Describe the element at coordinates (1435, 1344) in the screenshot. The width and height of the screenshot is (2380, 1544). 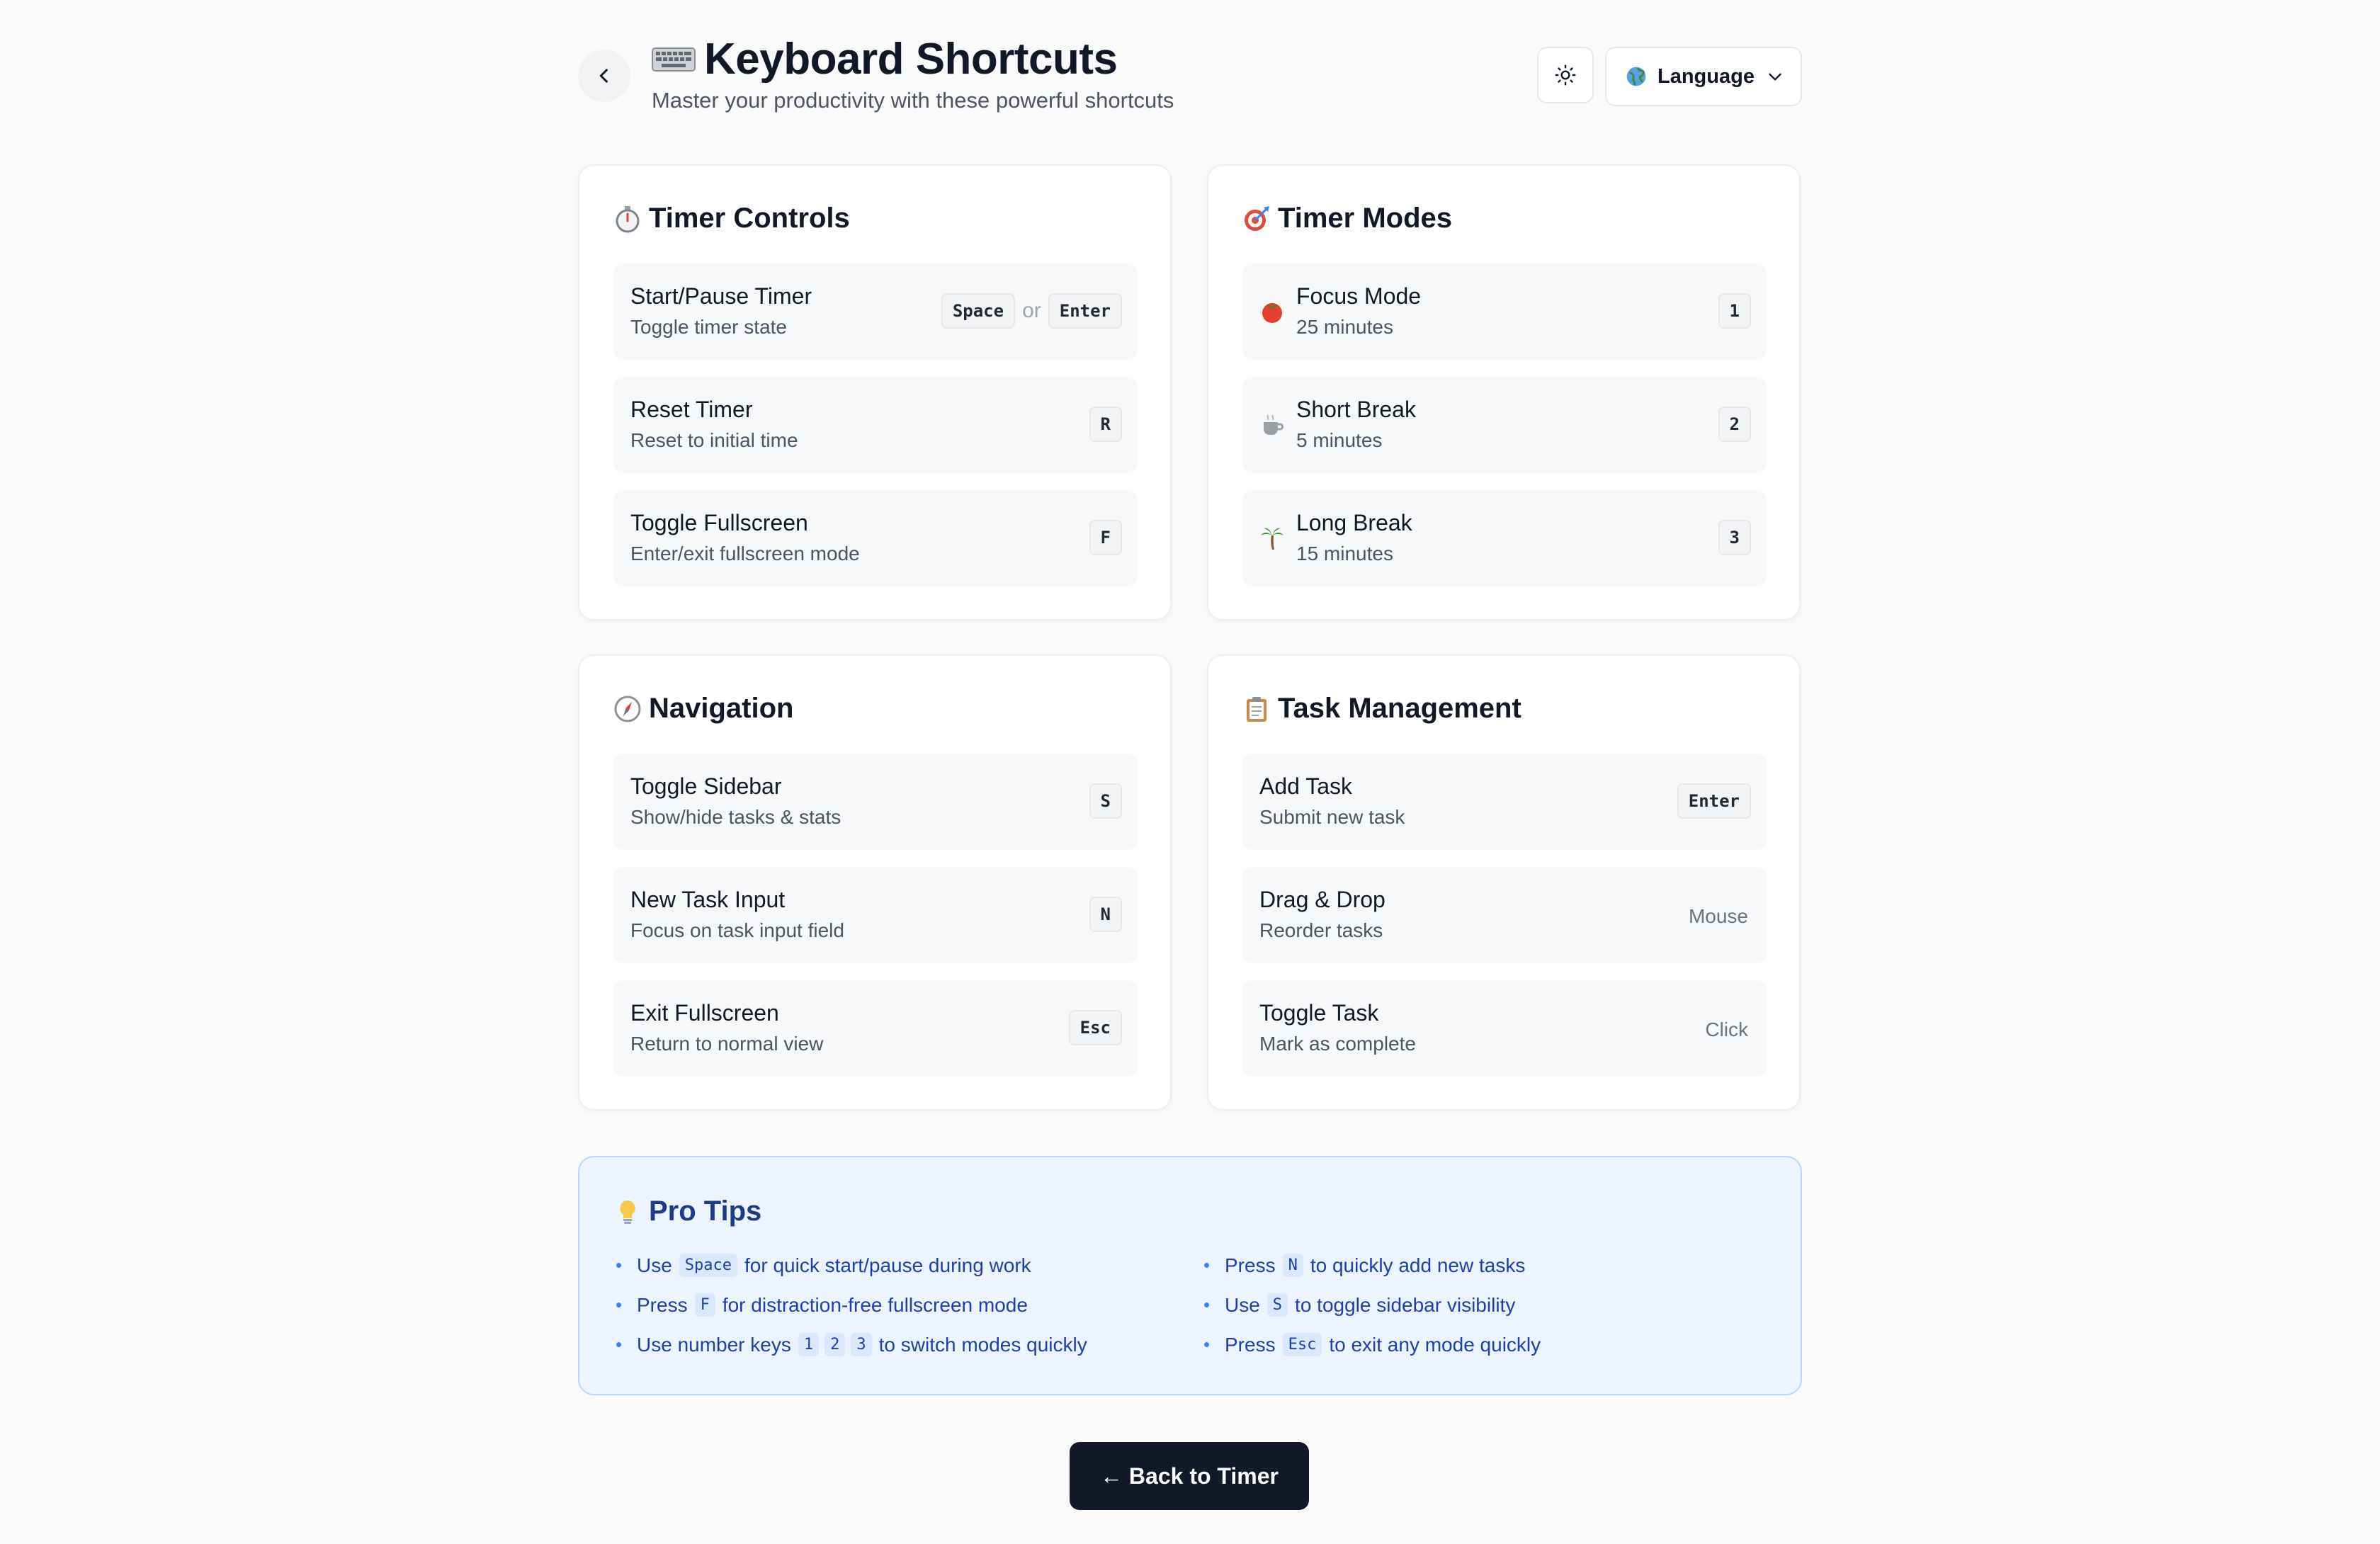
I see `tip-text: to exit any mode quickly` at that location.